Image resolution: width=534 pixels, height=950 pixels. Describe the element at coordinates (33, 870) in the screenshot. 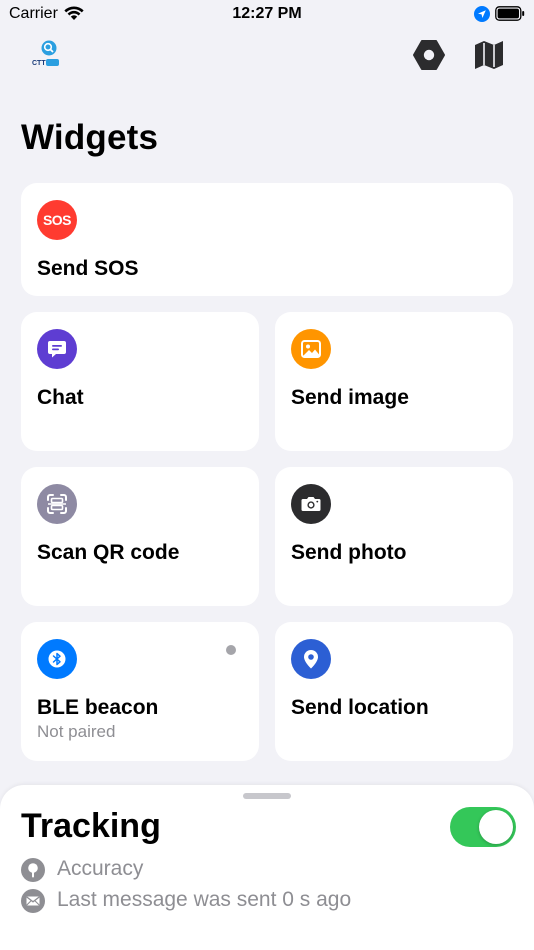

I see `accuracy-pin-icon` at that location.